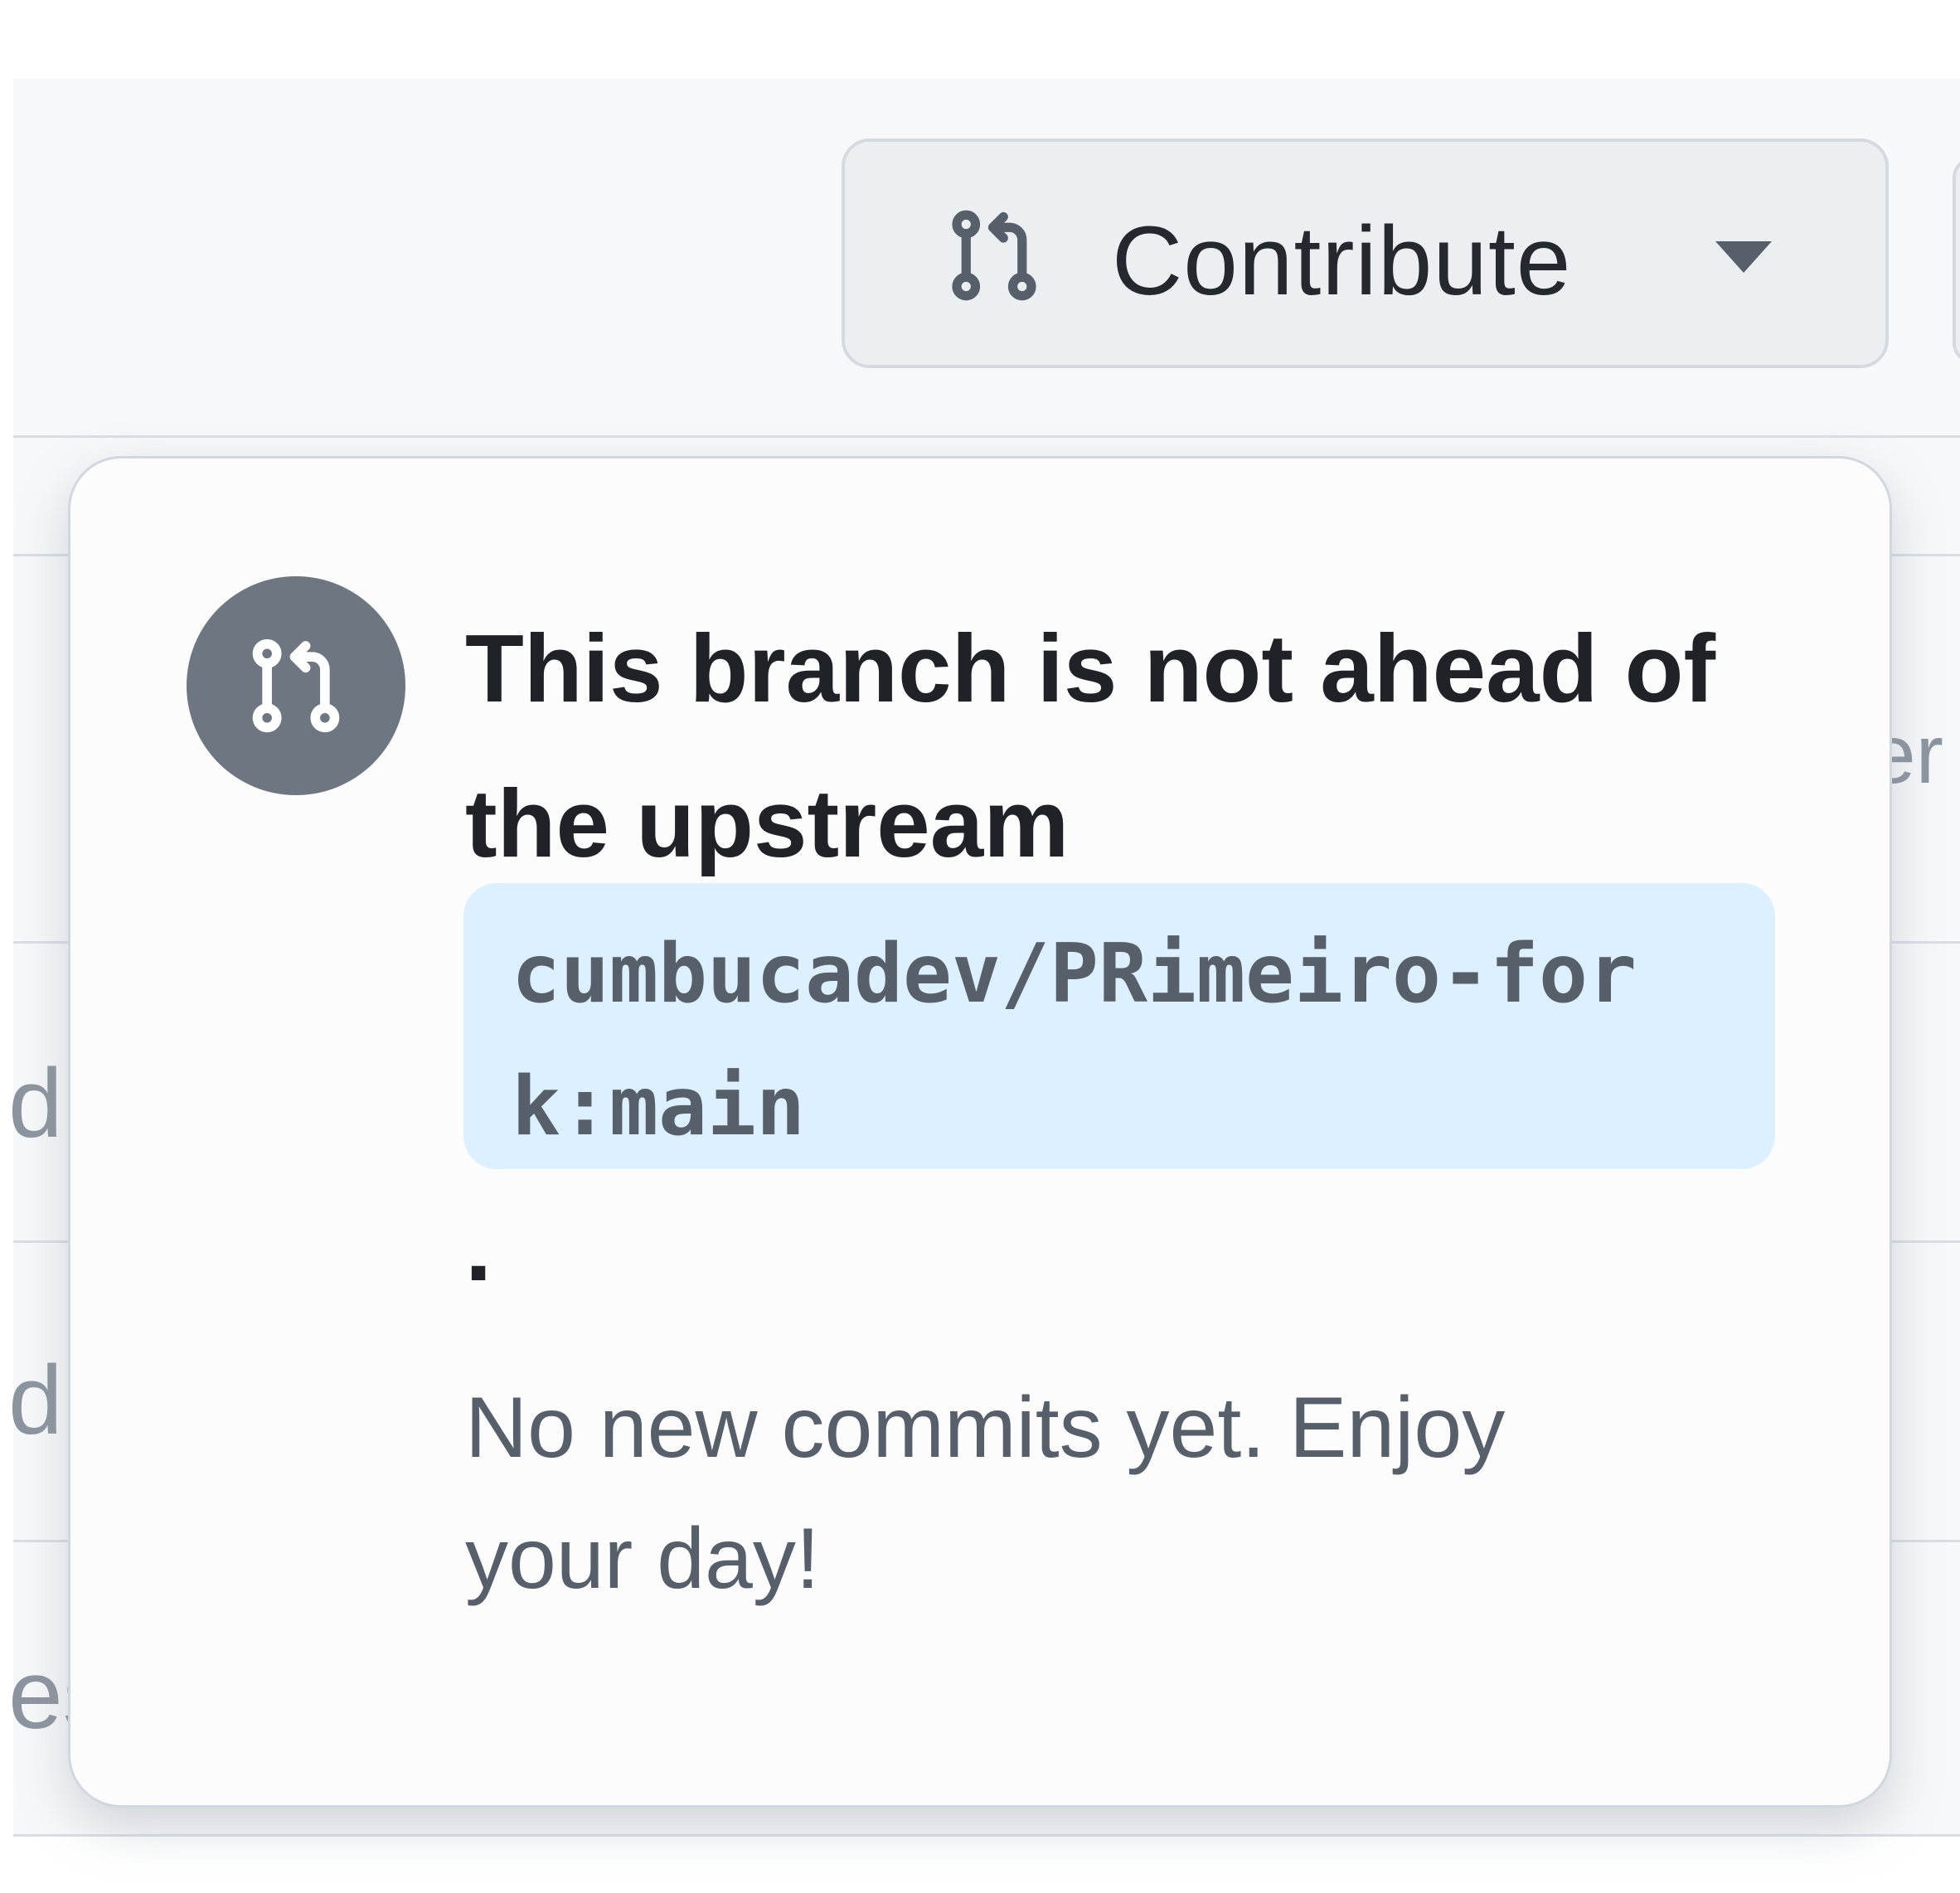 The width and height of the screenshot is (1960, 1893). I want to click on upstream-branch-ref: cumbucadev/PRimeiro-fork:main, so click(1119, 1026).